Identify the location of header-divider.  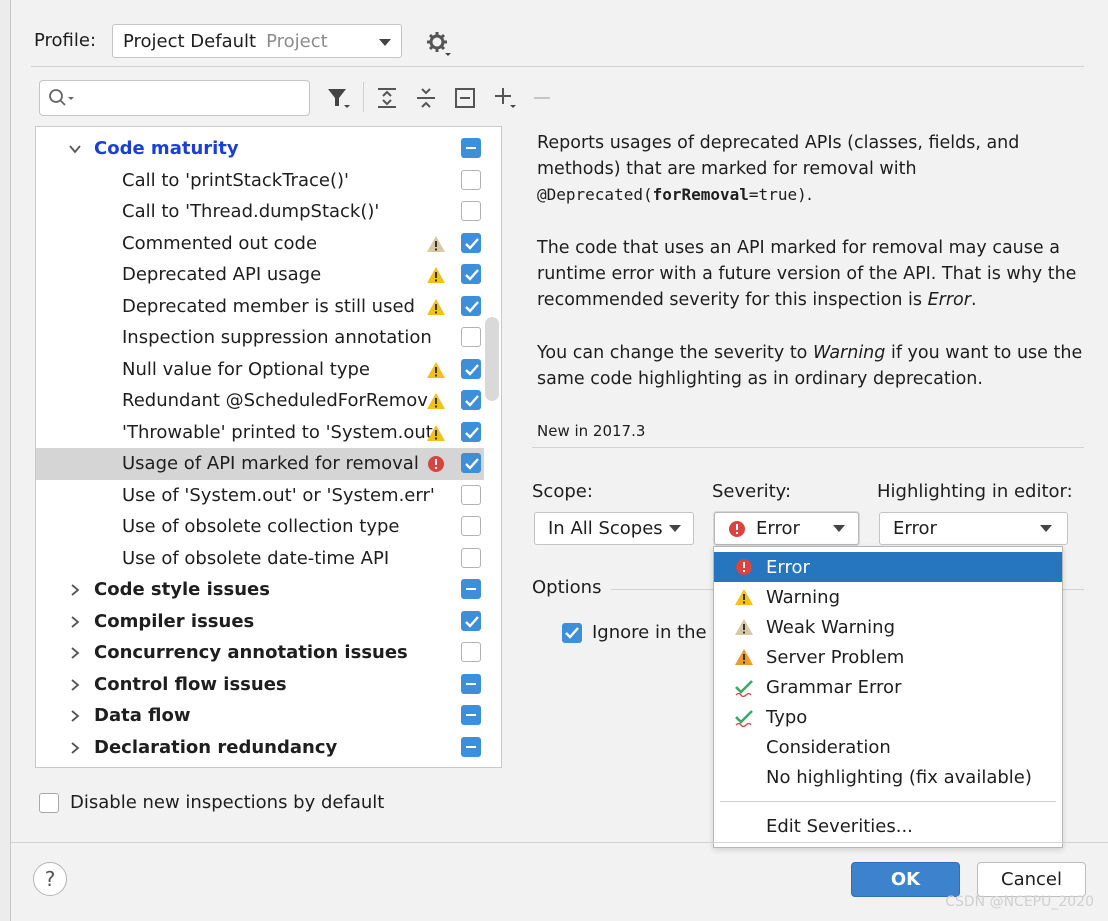
(557, 66).